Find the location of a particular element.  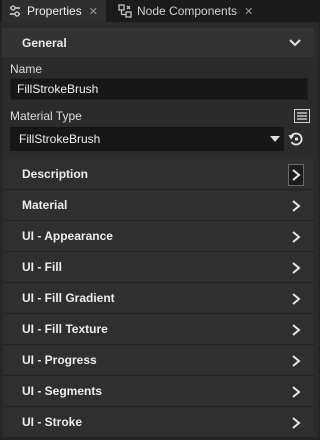

group-ui-segments: UI - Segments is located at coordinates (159, 391).